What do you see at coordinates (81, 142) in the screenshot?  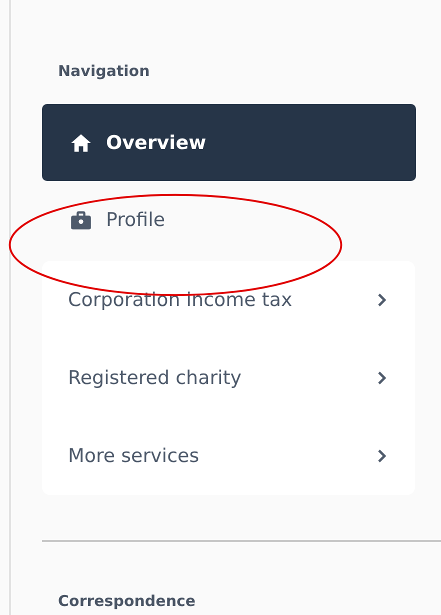 I see `home-icon` at bounding box center [81, 142].